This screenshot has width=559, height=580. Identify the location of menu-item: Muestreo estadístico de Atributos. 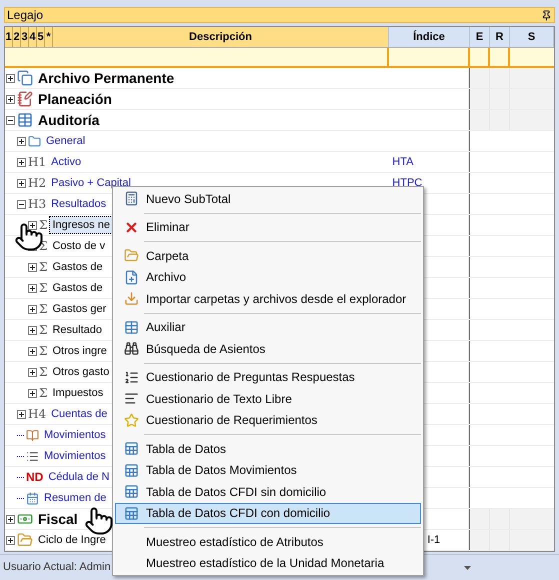
(268, 541).